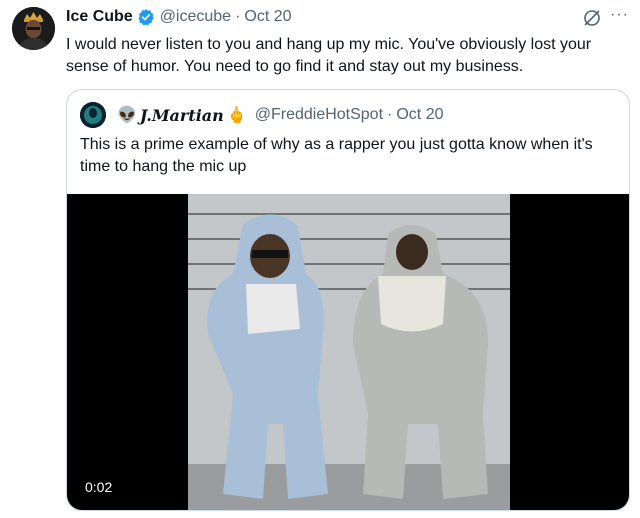  Describe the element at coordinates (419, 115) in the screenshot. I see `quote-date: Oct 20` at that location.